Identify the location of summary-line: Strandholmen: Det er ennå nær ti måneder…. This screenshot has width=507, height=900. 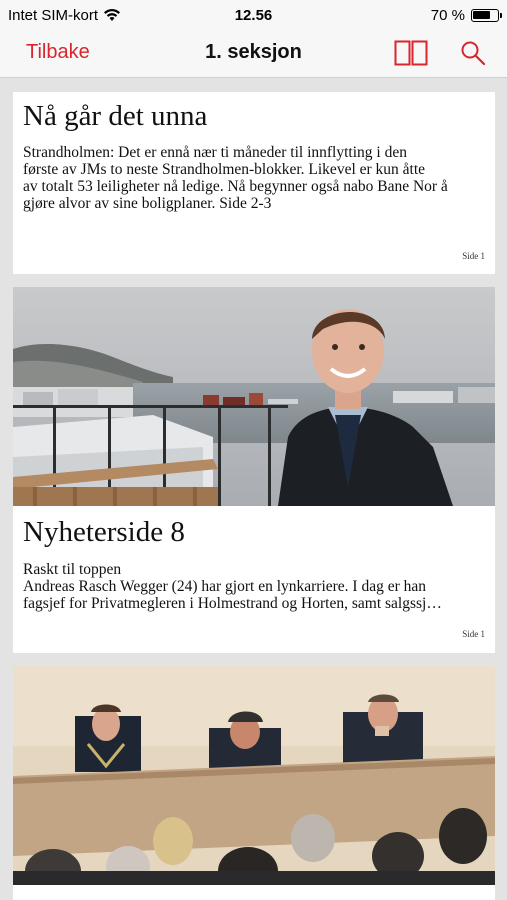
(215, 152).